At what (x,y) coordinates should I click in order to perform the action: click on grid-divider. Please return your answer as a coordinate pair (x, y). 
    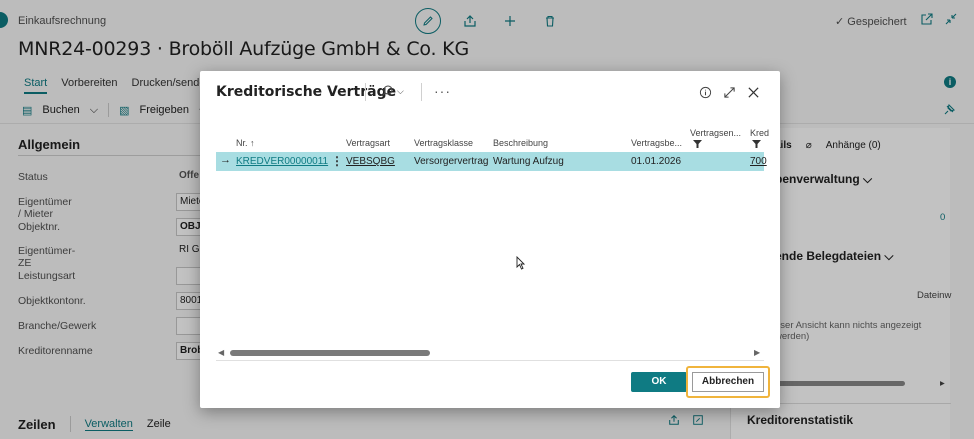
    Looking at the image, I should click on (490, 360).